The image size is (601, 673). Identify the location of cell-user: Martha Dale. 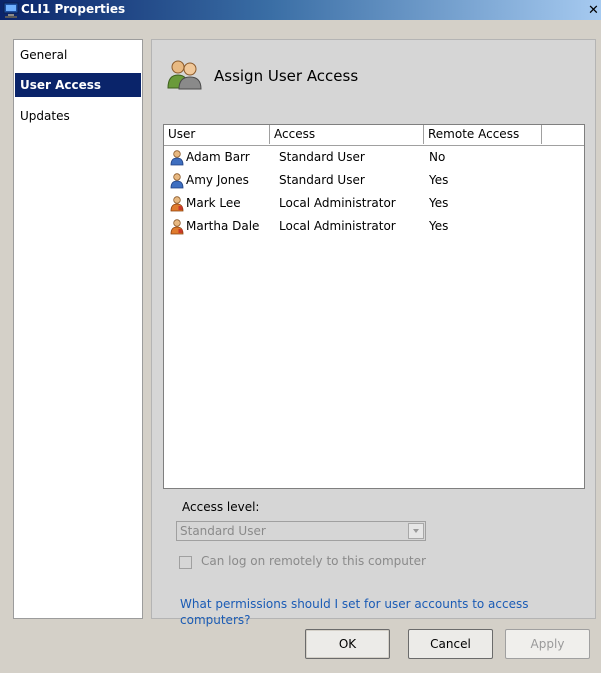
(223, 226).